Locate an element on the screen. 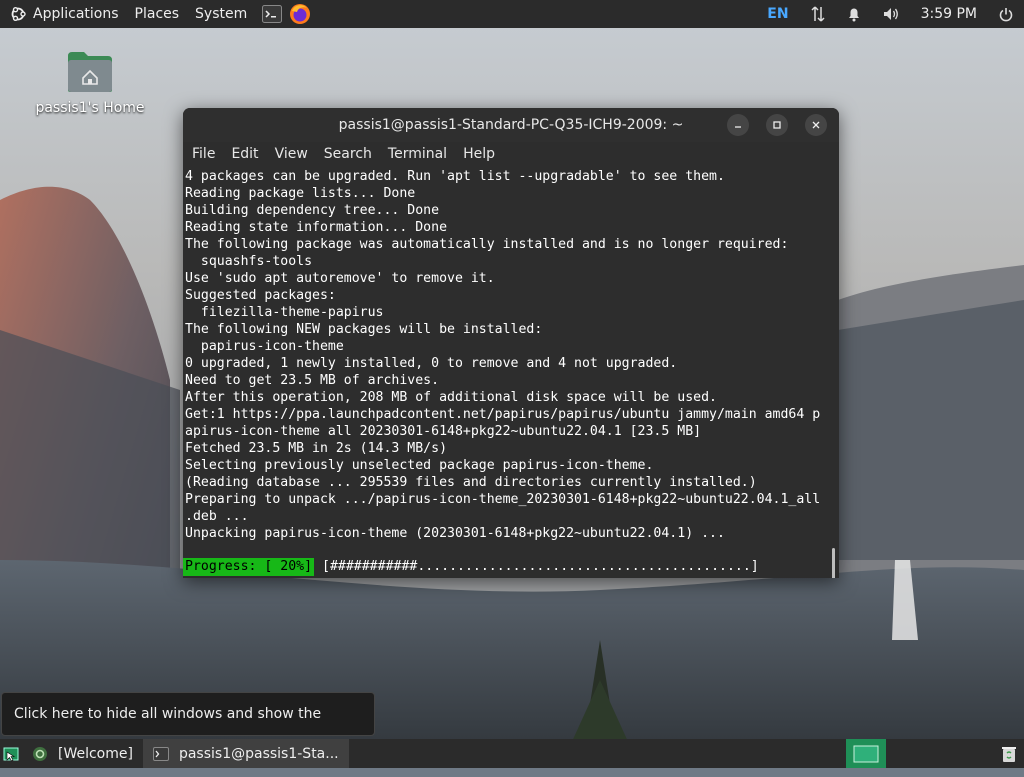  terminal-line: filezilla-theme-papirus is located at coordinates (284, 312).